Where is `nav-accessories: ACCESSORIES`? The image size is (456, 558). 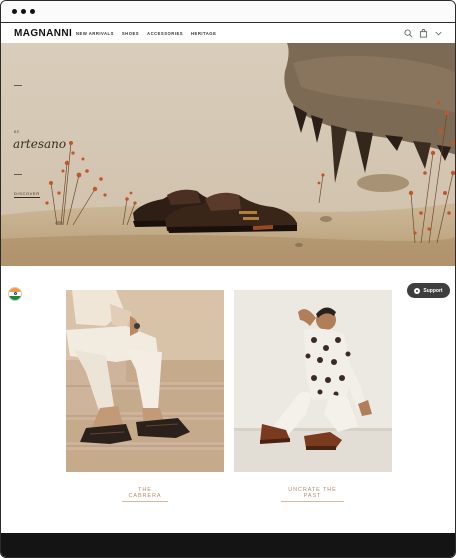 nav-accessories: ACCESSORIES is located at coordinates (165, 33).